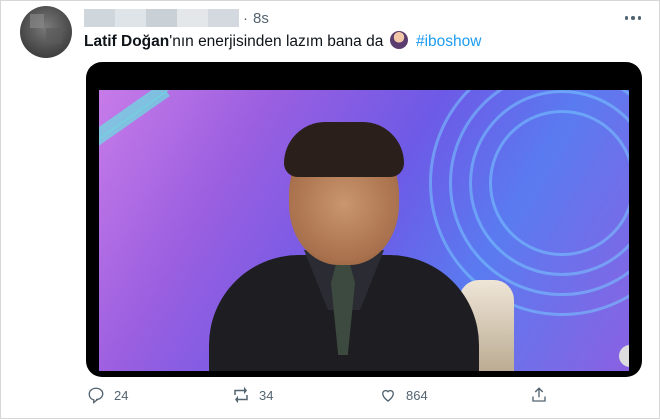  Describe the element at coordinates (388, 395) in the screenshot. I see `heart-icon` at that location.